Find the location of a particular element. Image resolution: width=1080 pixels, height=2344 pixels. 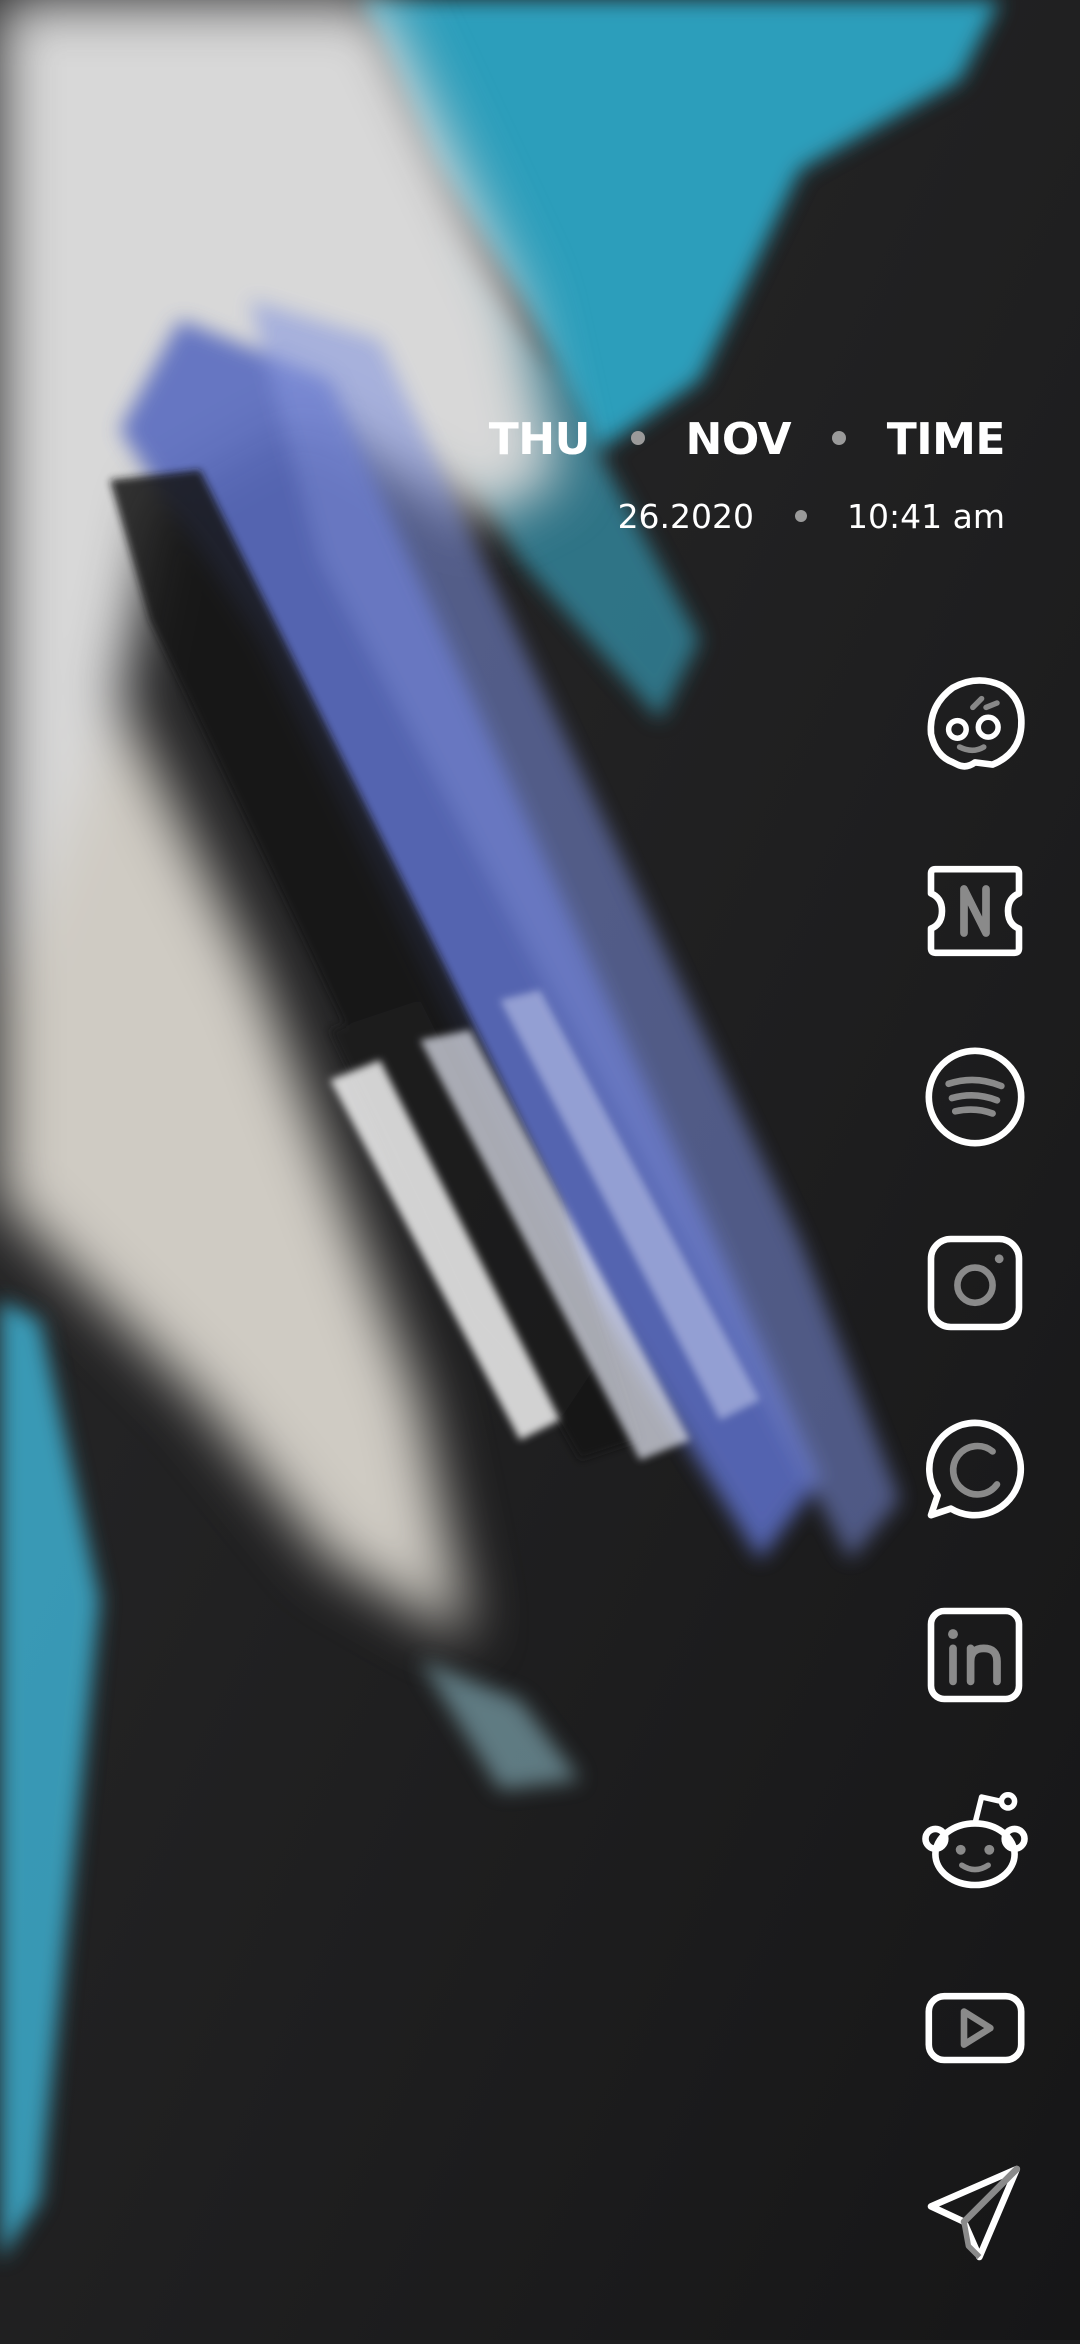

app-telegram is located at coordinates (975, 2213).